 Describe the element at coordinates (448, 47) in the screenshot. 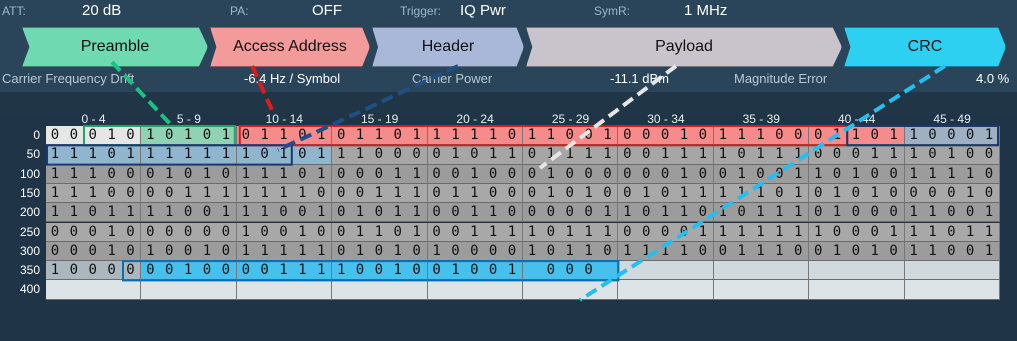

I see `header-button: Header` at that location.